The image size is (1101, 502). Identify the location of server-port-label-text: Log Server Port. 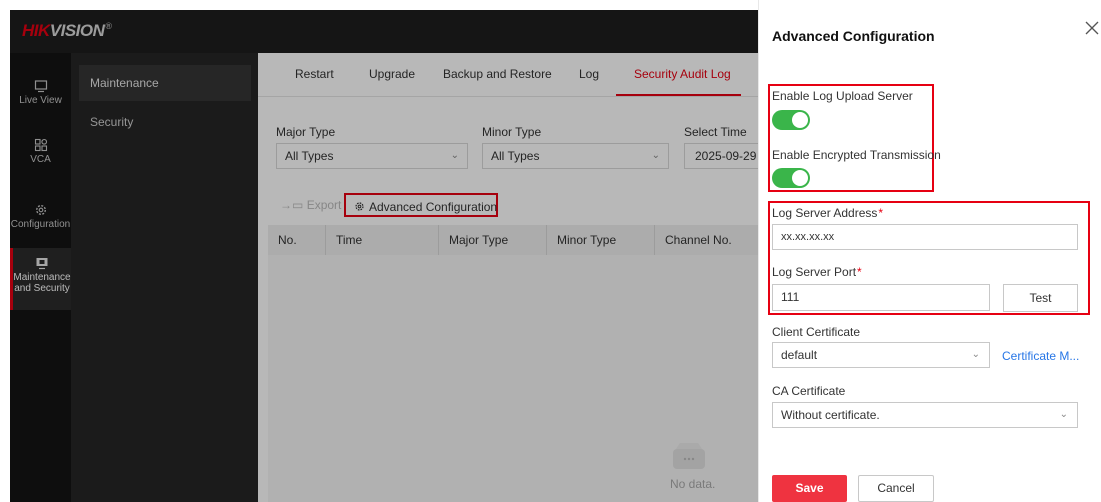
(814, 272).